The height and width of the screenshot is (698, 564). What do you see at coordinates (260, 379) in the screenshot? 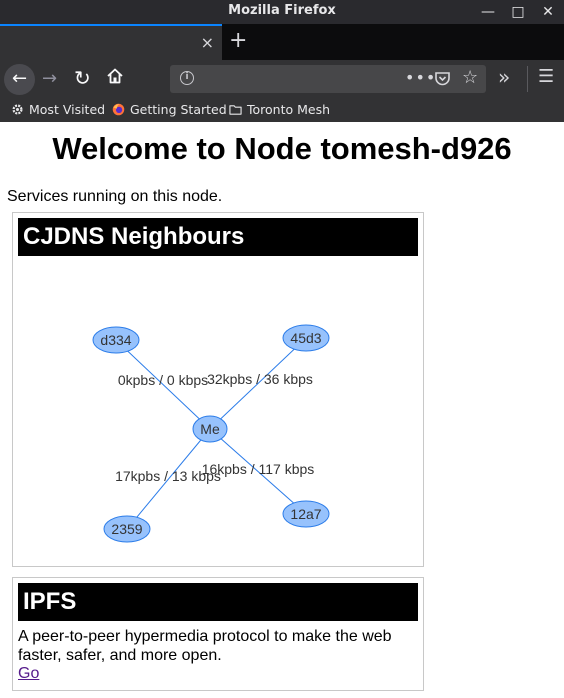
I see `edge-label-45d3: 32kpbs / 36 kbps` at bounding box center [260, 379].